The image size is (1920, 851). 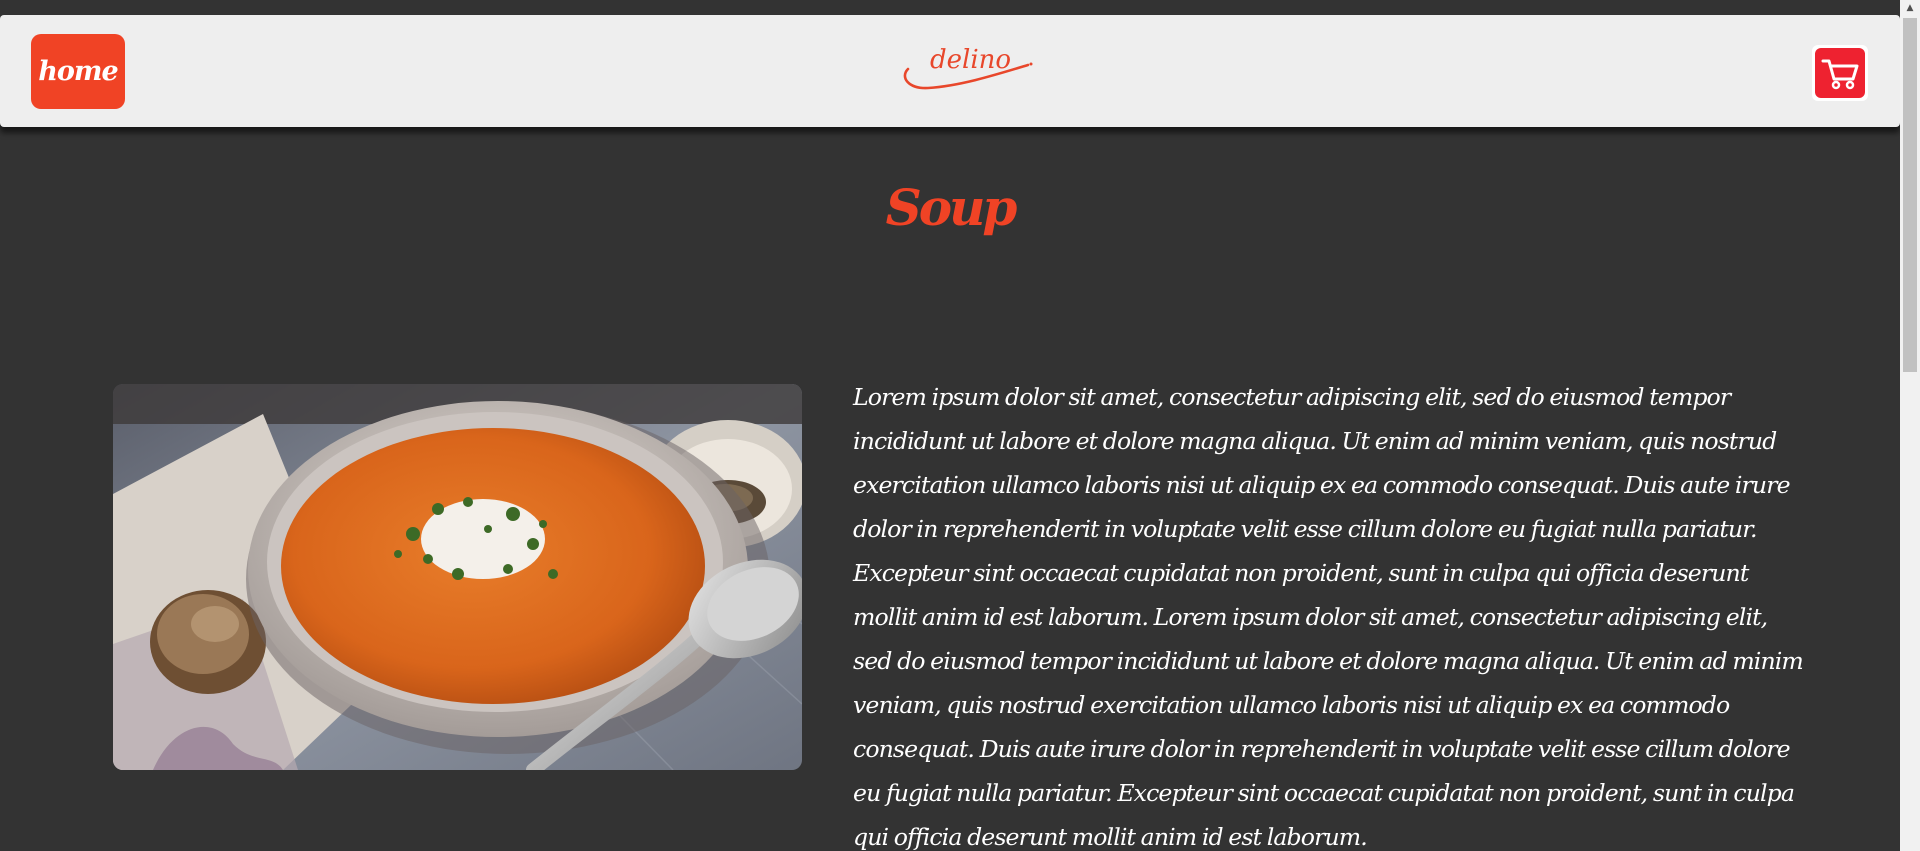 I want to click on shopping-cart-icon, so click(x=1840, y=73).